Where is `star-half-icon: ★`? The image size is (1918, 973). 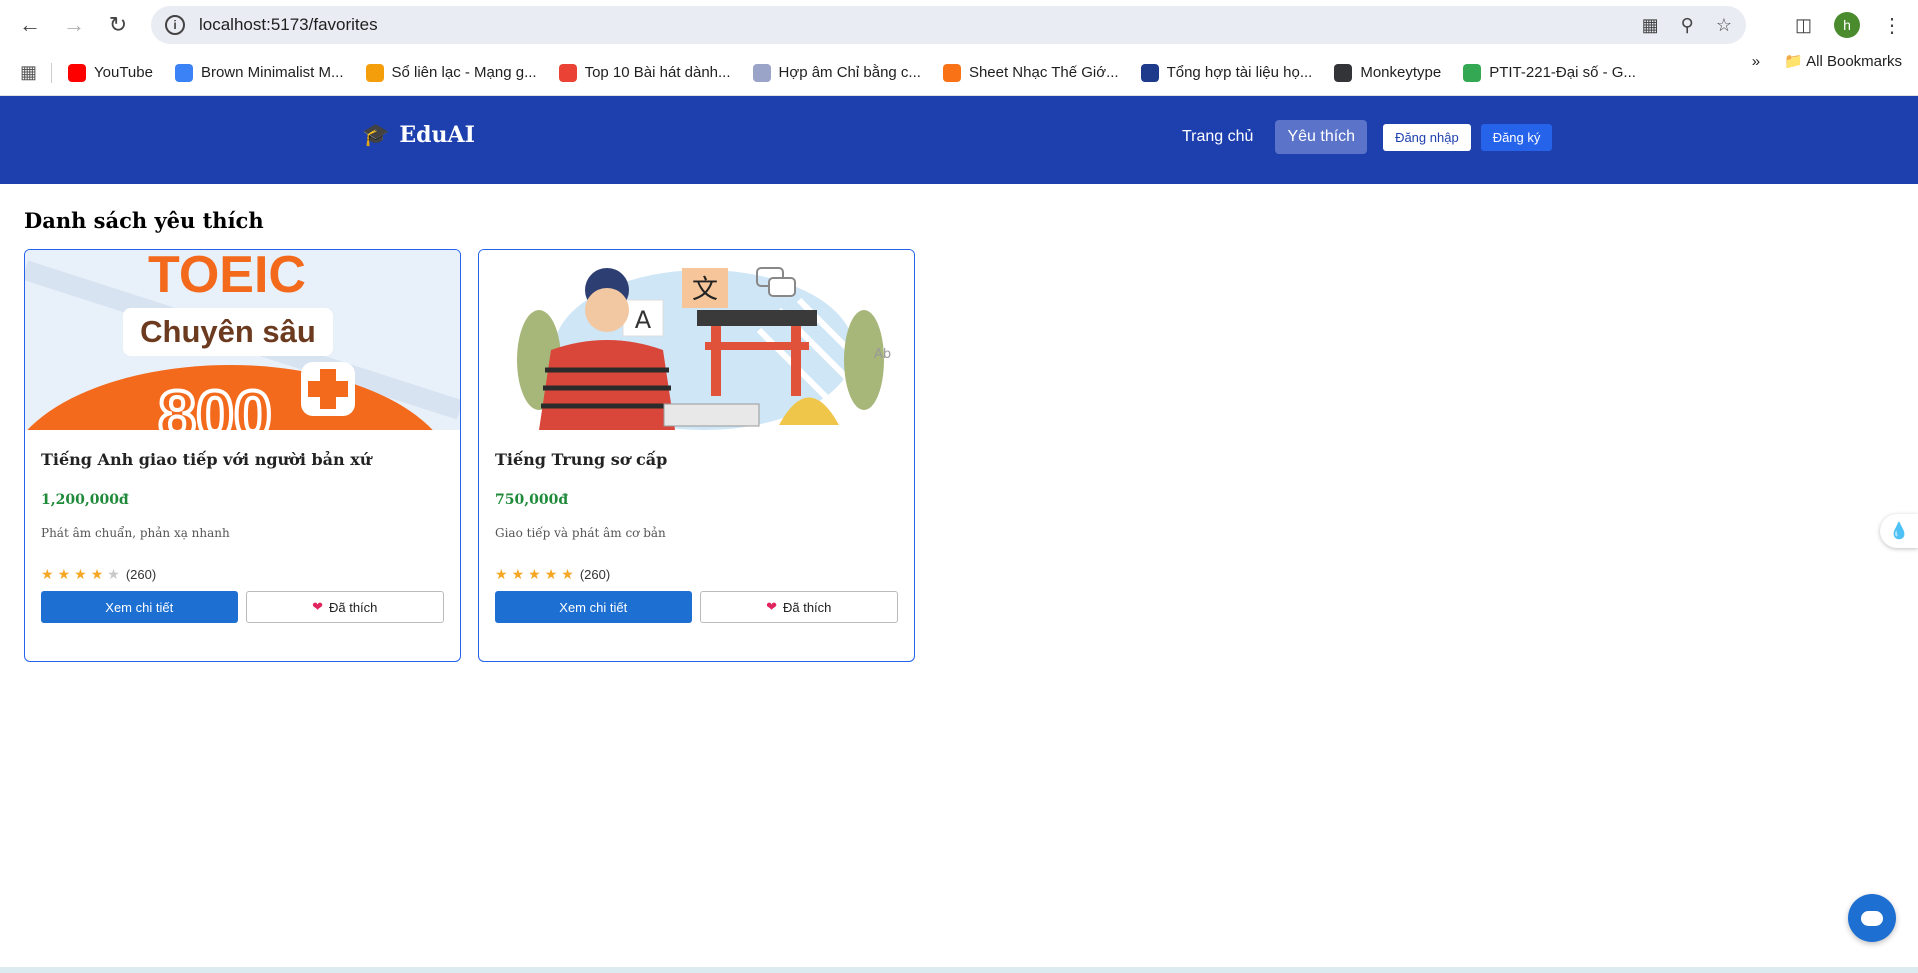 star-half-icon: ★ is located at coordinates (567, 574).